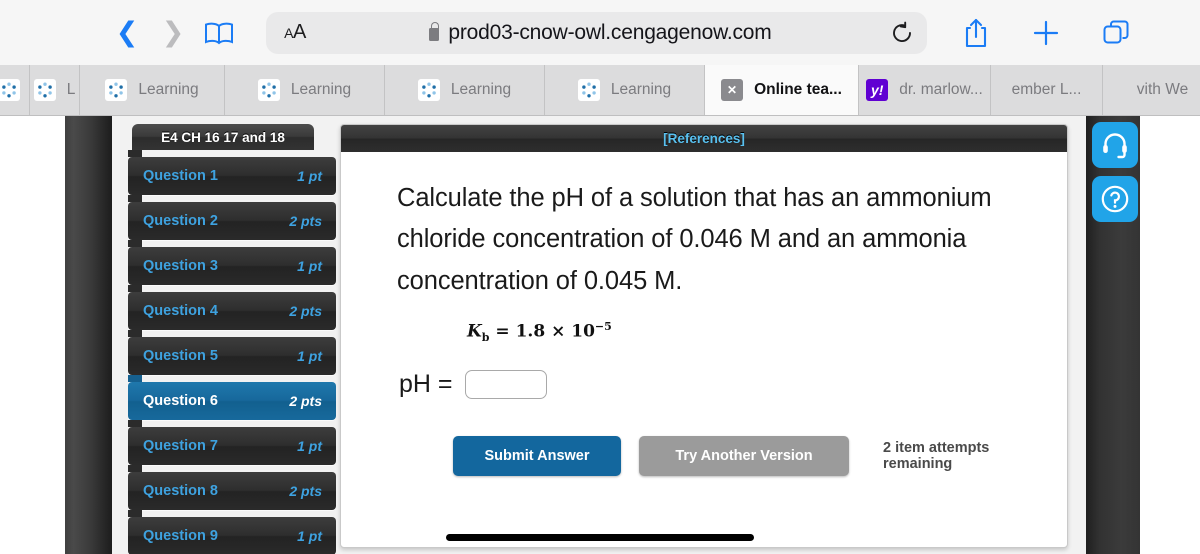 Image resolution: width=1200 pixels, height=554 pixels. What do you see at coordinates (603, 326) in the screenshot?
I see `kb-exponent: −5` at bounding box center [603, 326].